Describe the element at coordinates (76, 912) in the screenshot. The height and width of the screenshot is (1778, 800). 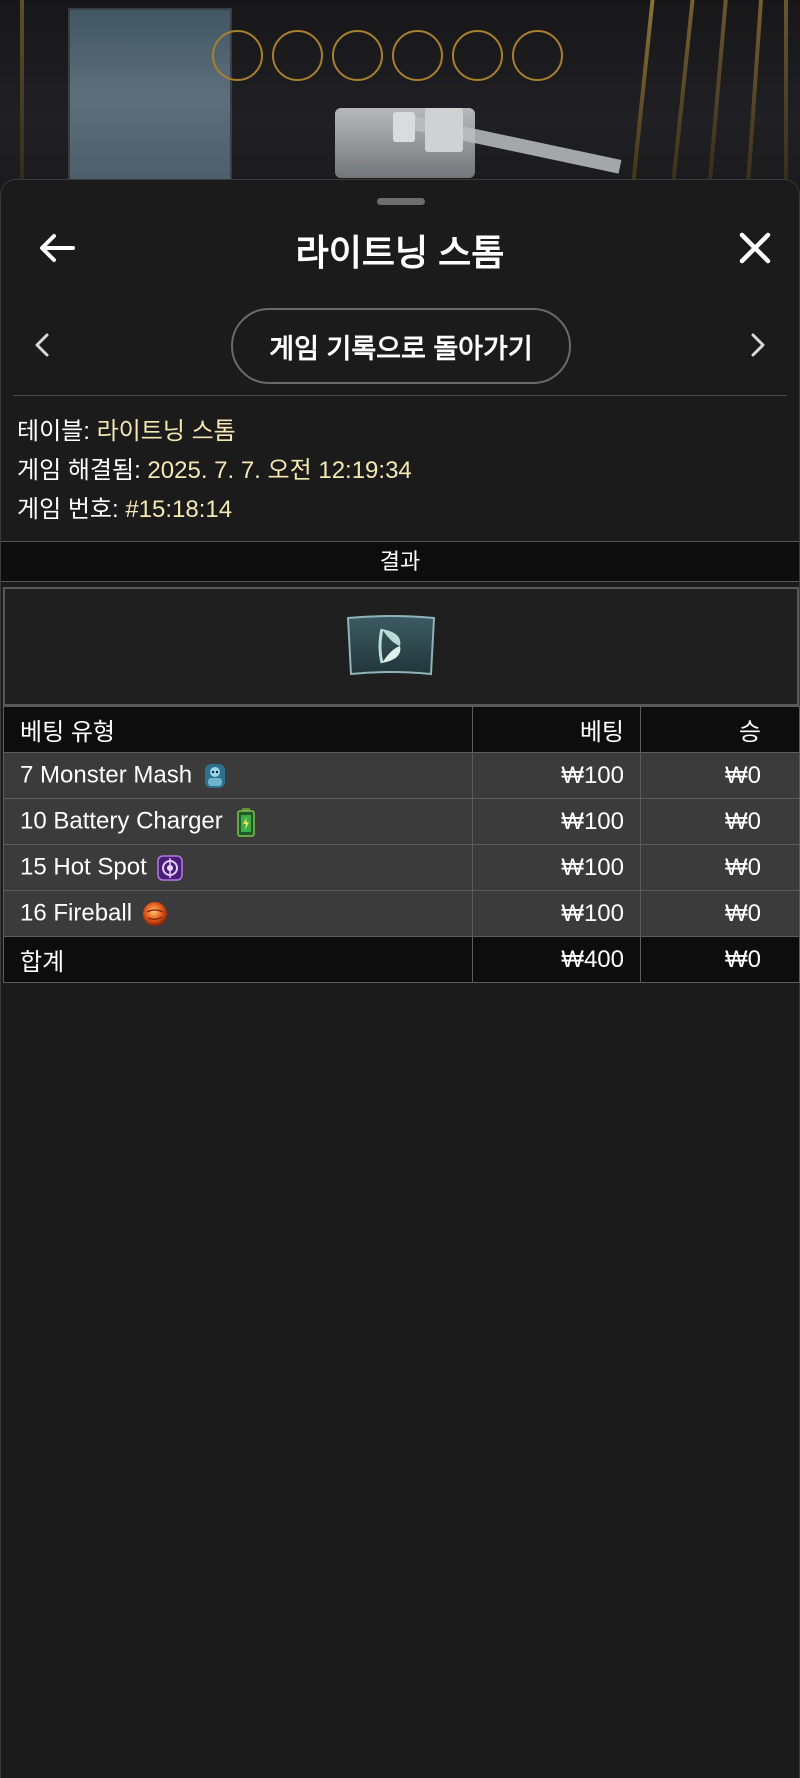
I see `bet-type-label: 16 Fireball` at that location.